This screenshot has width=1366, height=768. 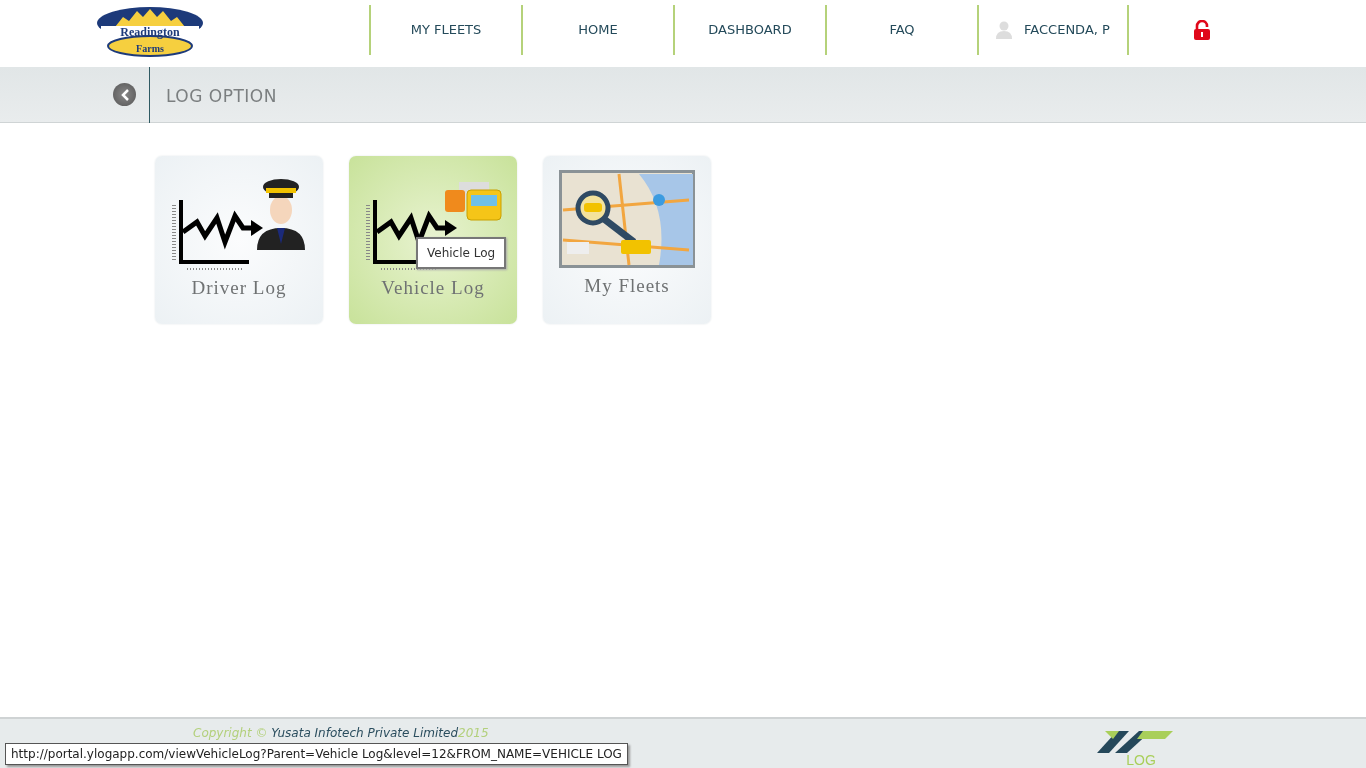 I want to click on copyright-text: Copyright © Yusata Infotech Private Limited2015, so click(x=341, y=733).